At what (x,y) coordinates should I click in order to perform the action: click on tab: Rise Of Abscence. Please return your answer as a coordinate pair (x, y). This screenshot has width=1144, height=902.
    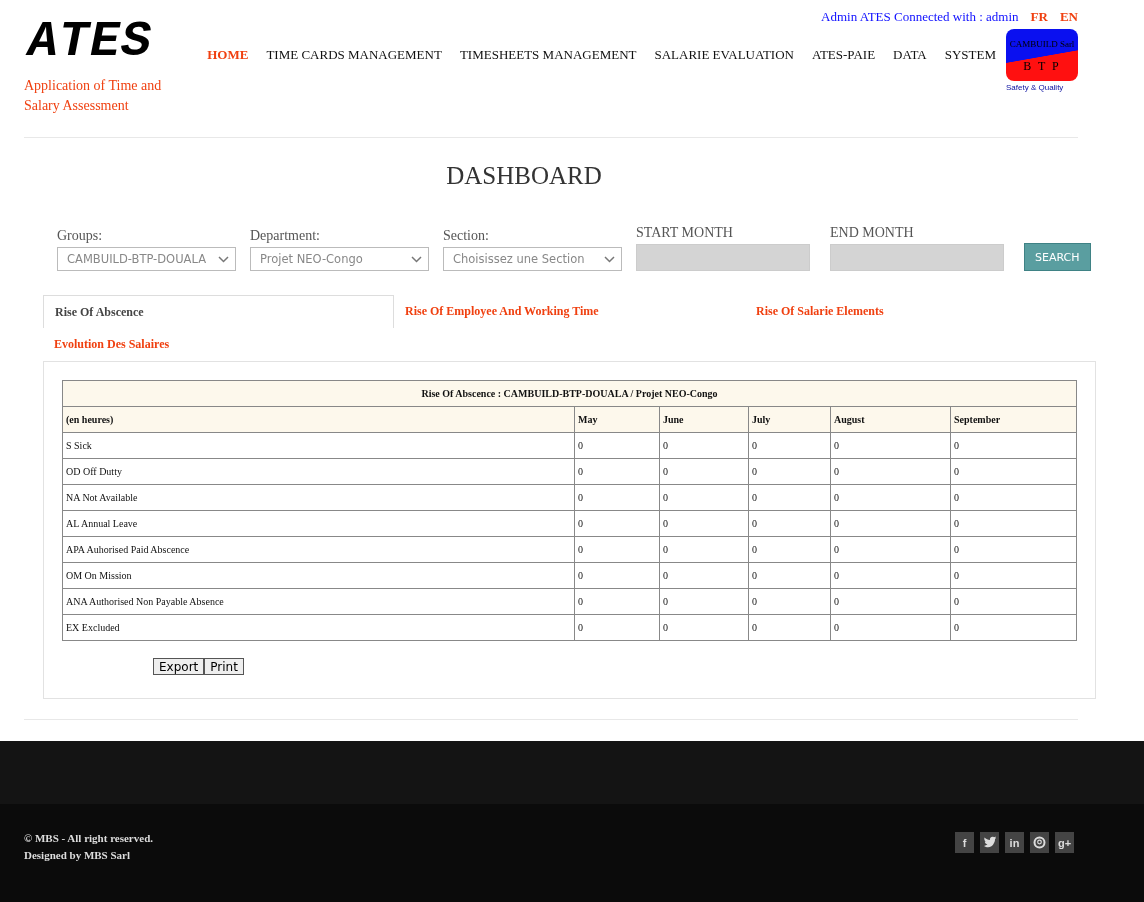
    Looking at the image, I should click on (218, 311).